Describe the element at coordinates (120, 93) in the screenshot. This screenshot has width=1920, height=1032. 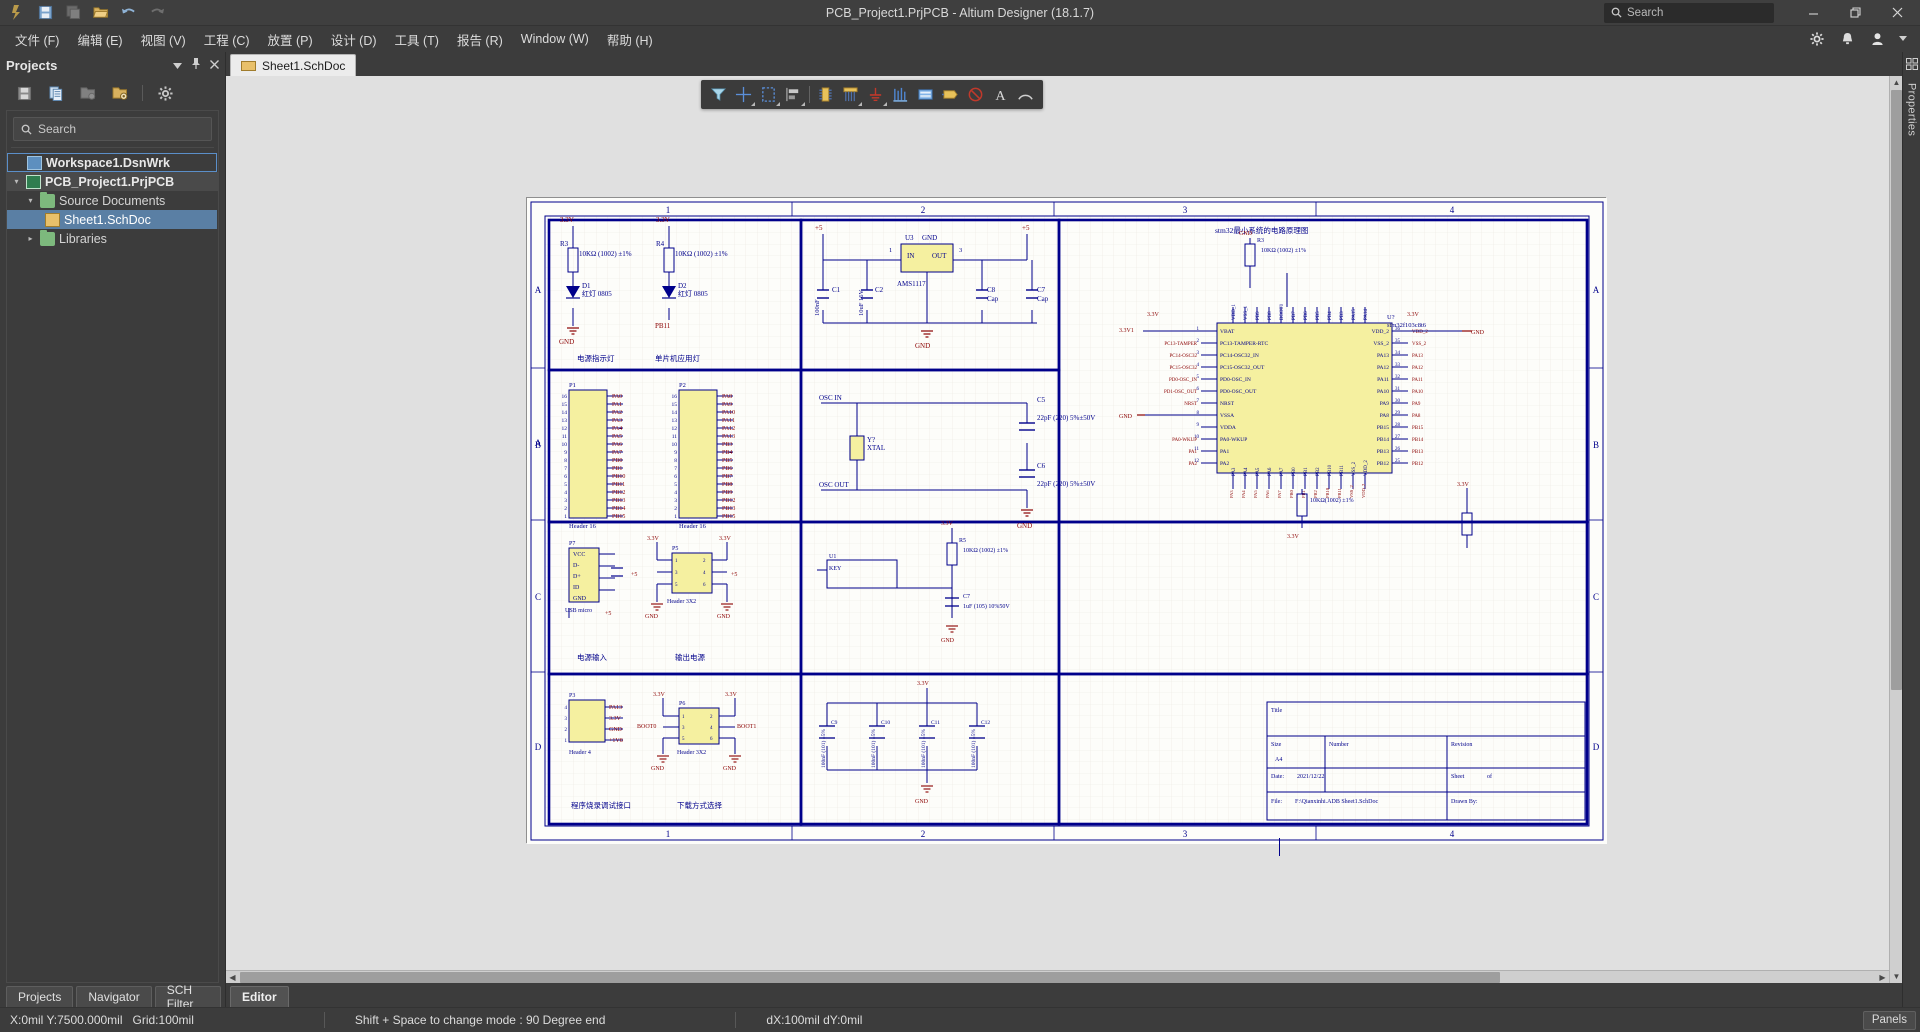
I see `project-options-icon` at that location.